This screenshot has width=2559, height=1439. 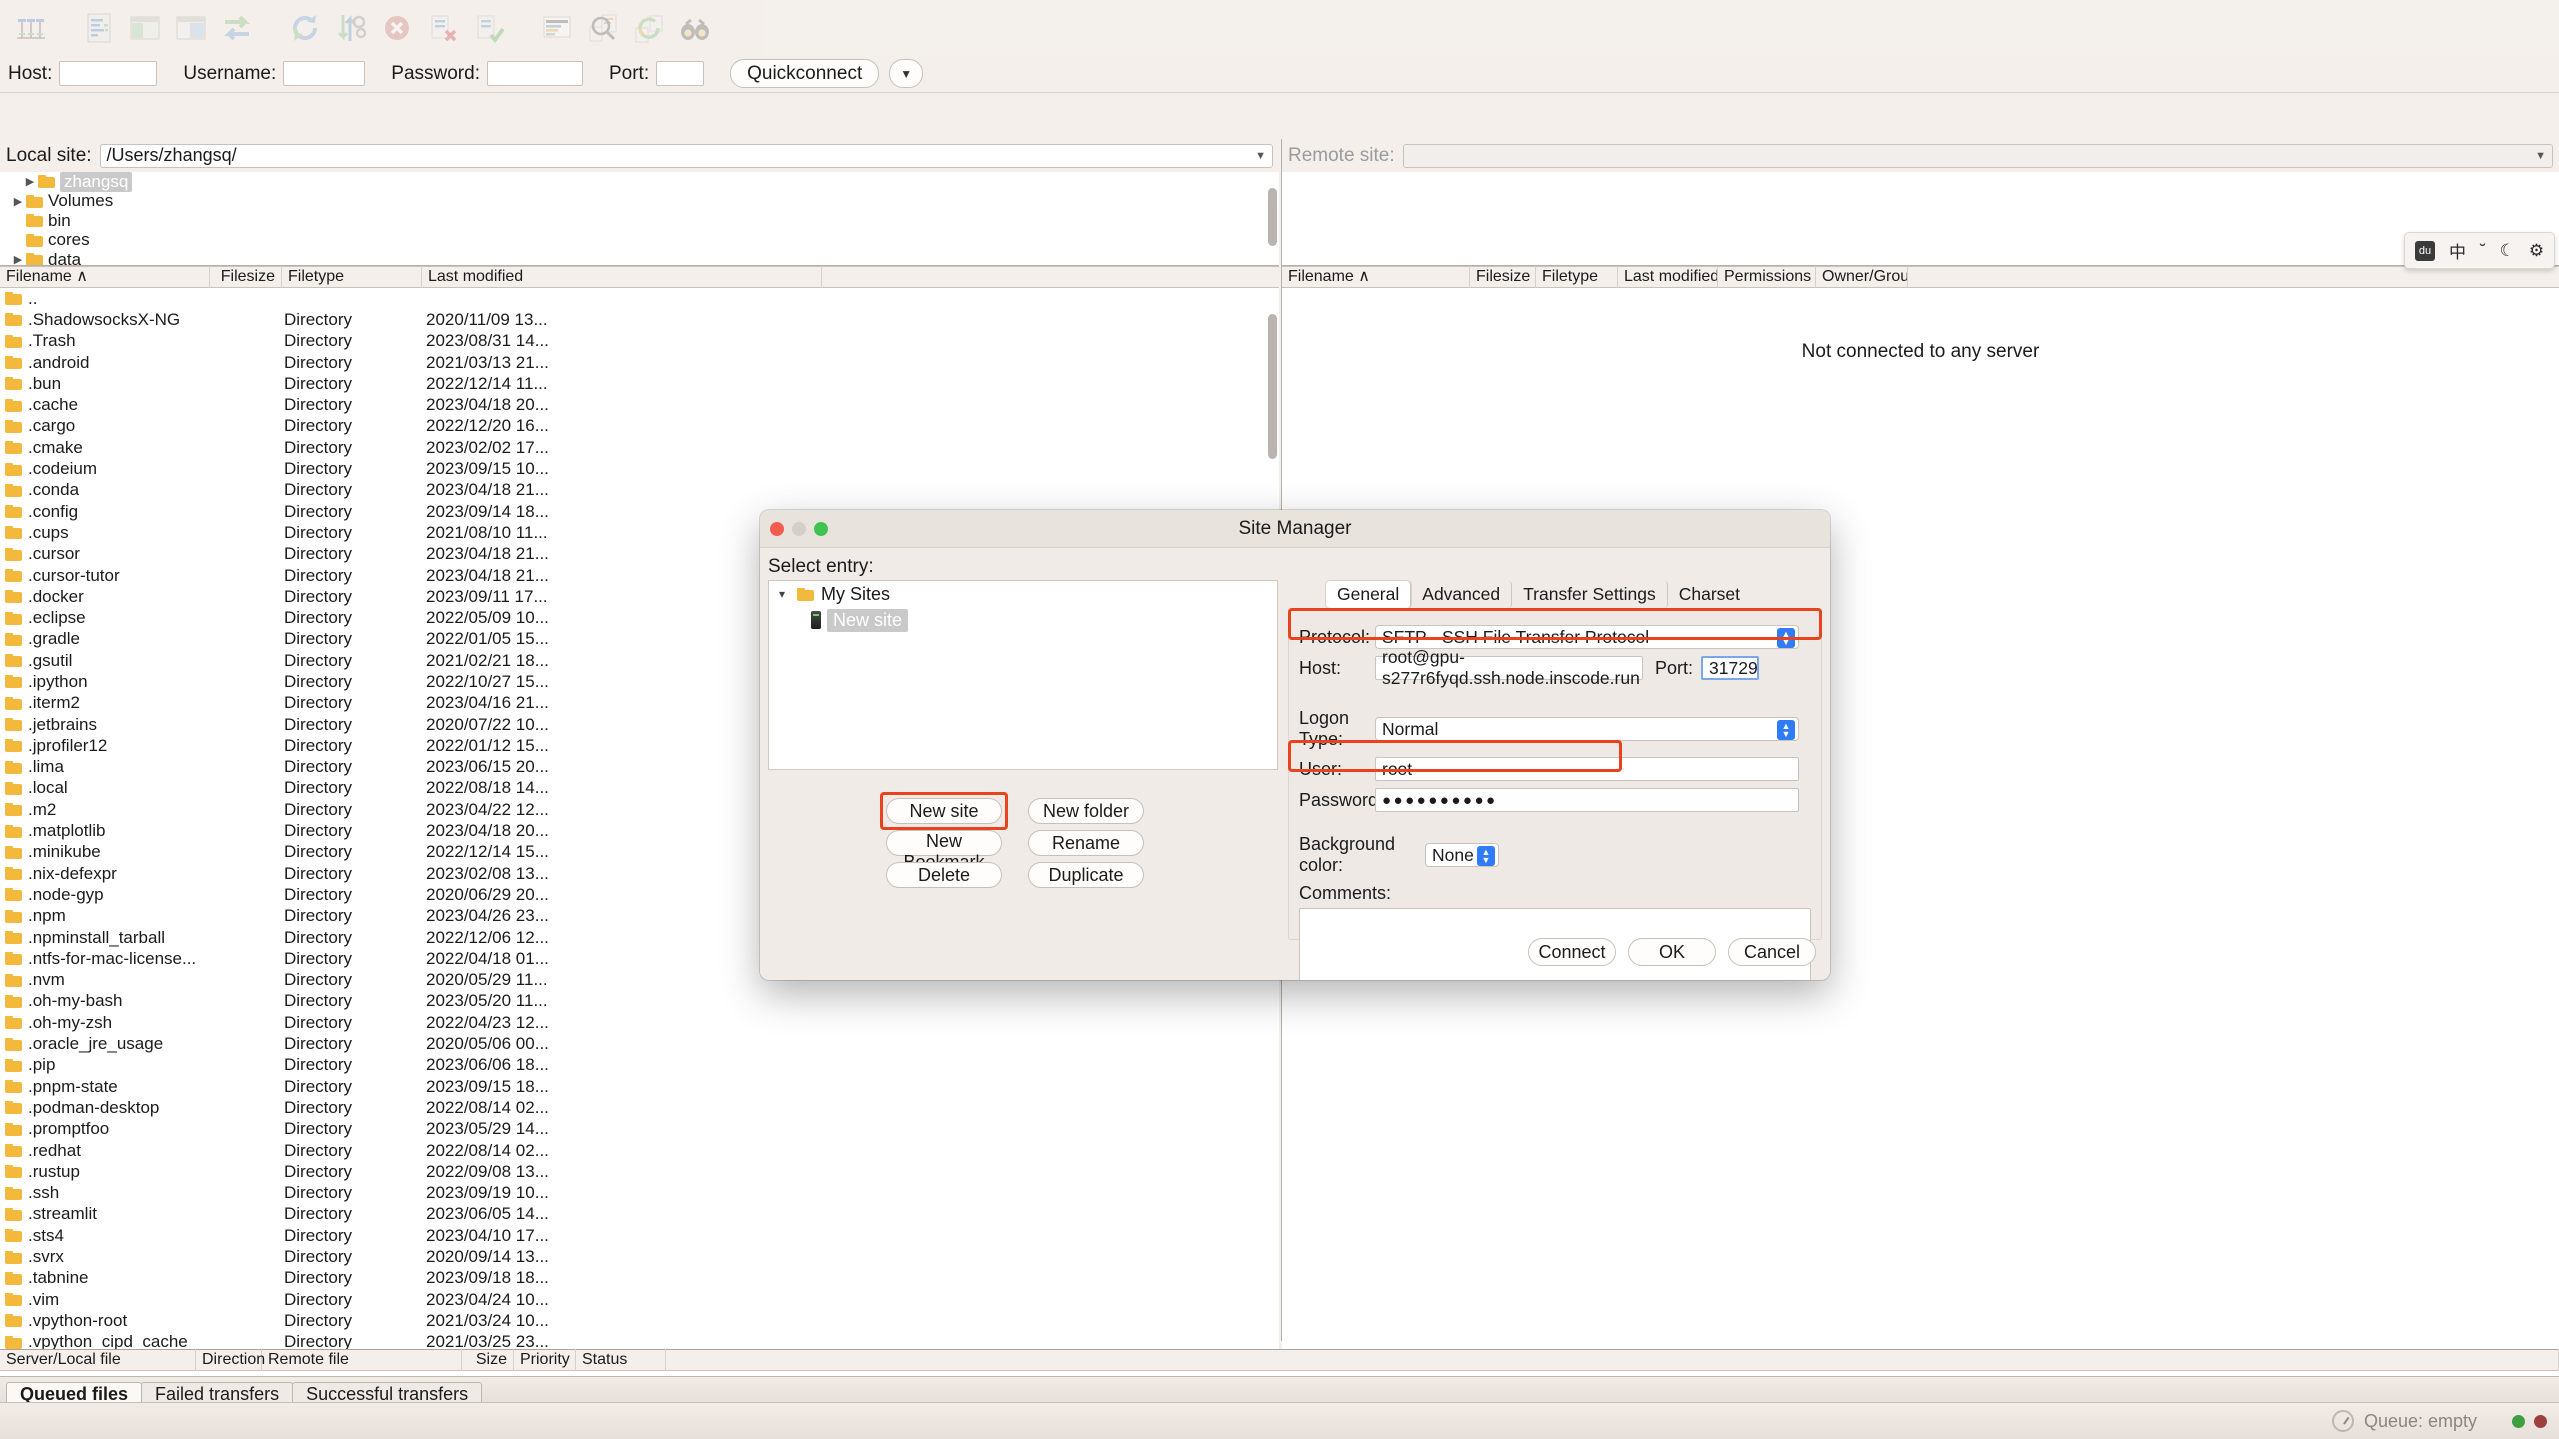 What do you see at coordinates (680, 73) in the screenshot?
I see `quickconnect-port-input` at bounding box center [680, 73].